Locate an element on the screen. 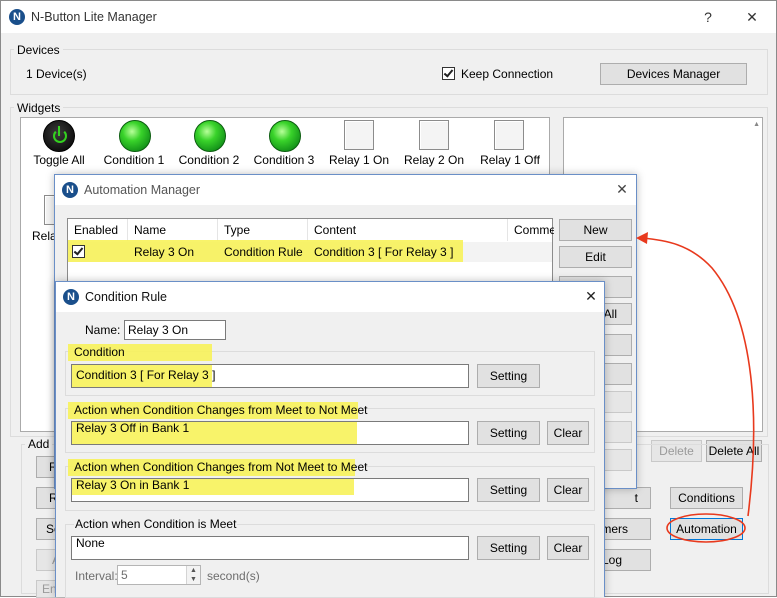 The image size is (777, 598). annotation-arrow-line is located at coordinates (698, 377).